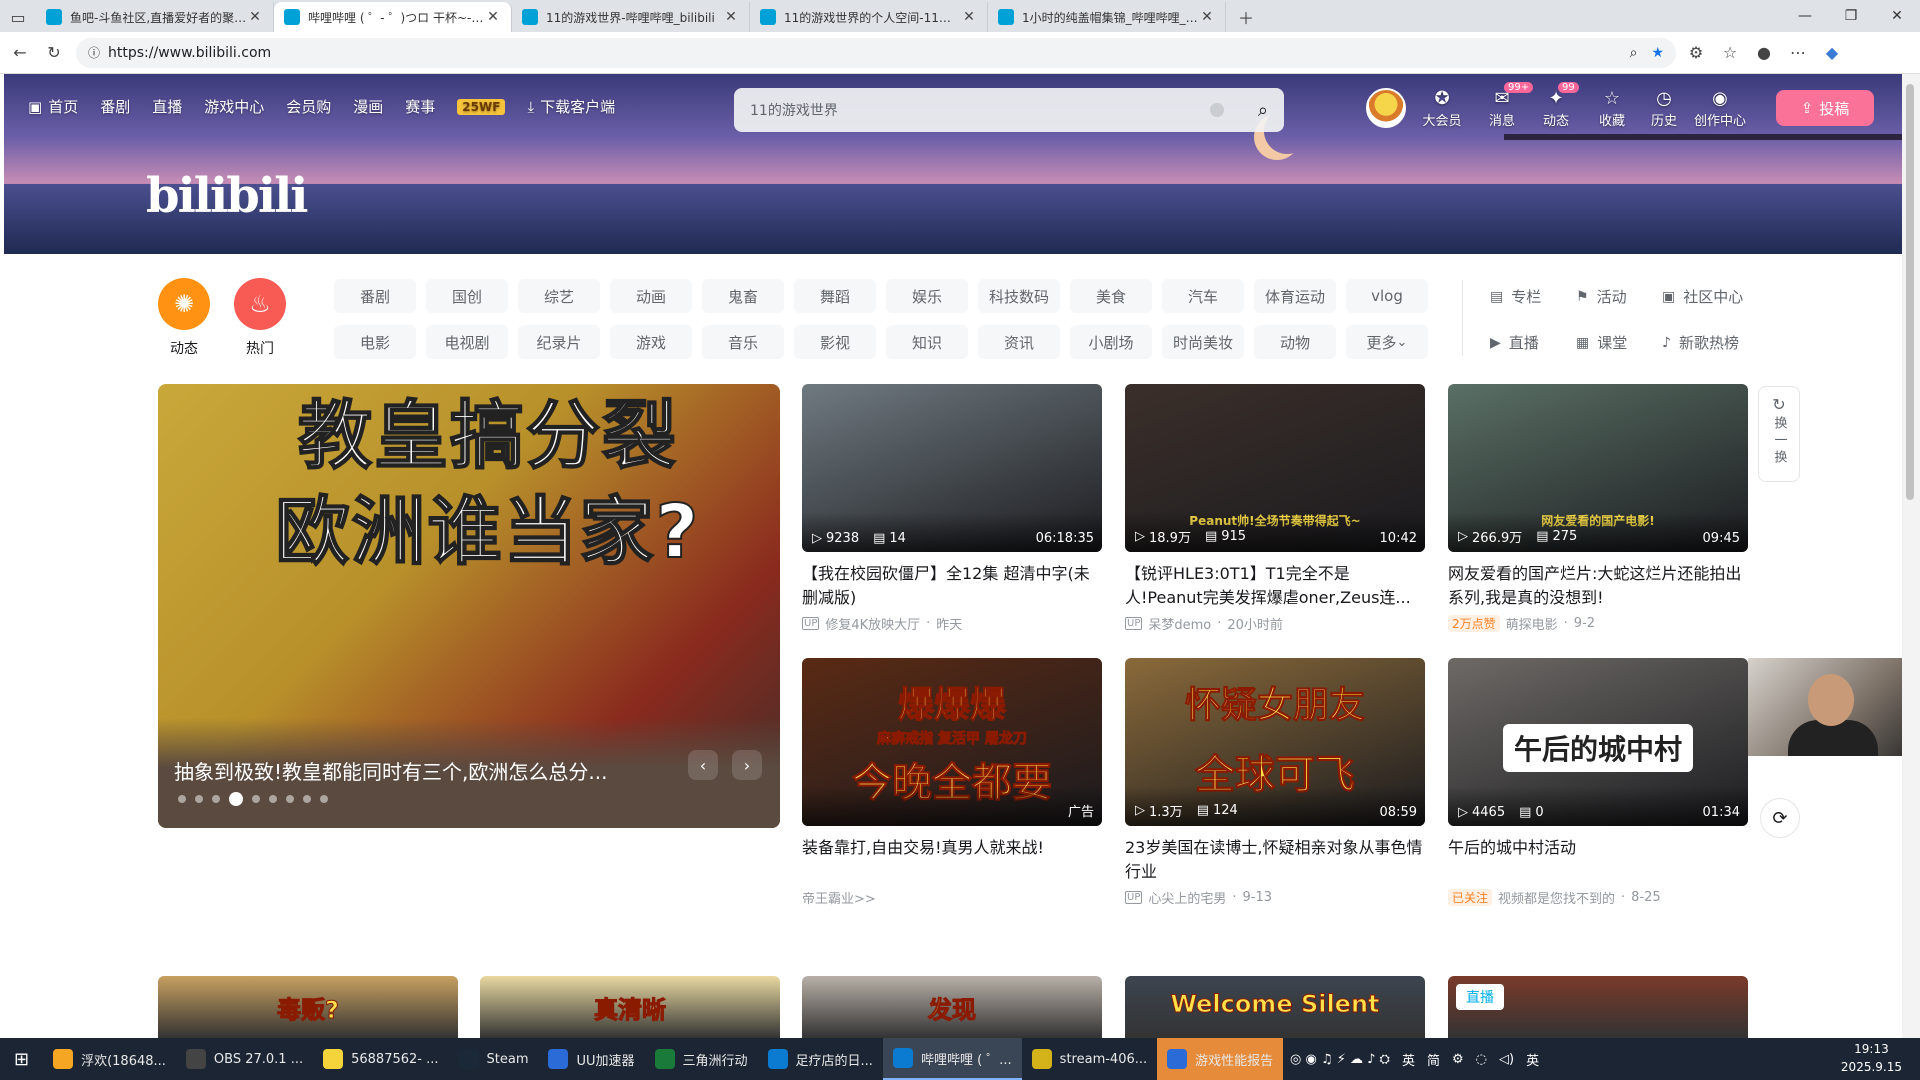 The width and height of the screenshot is (1920, 1080). I want to click on channel-chip: 国创, so click(467, 296).